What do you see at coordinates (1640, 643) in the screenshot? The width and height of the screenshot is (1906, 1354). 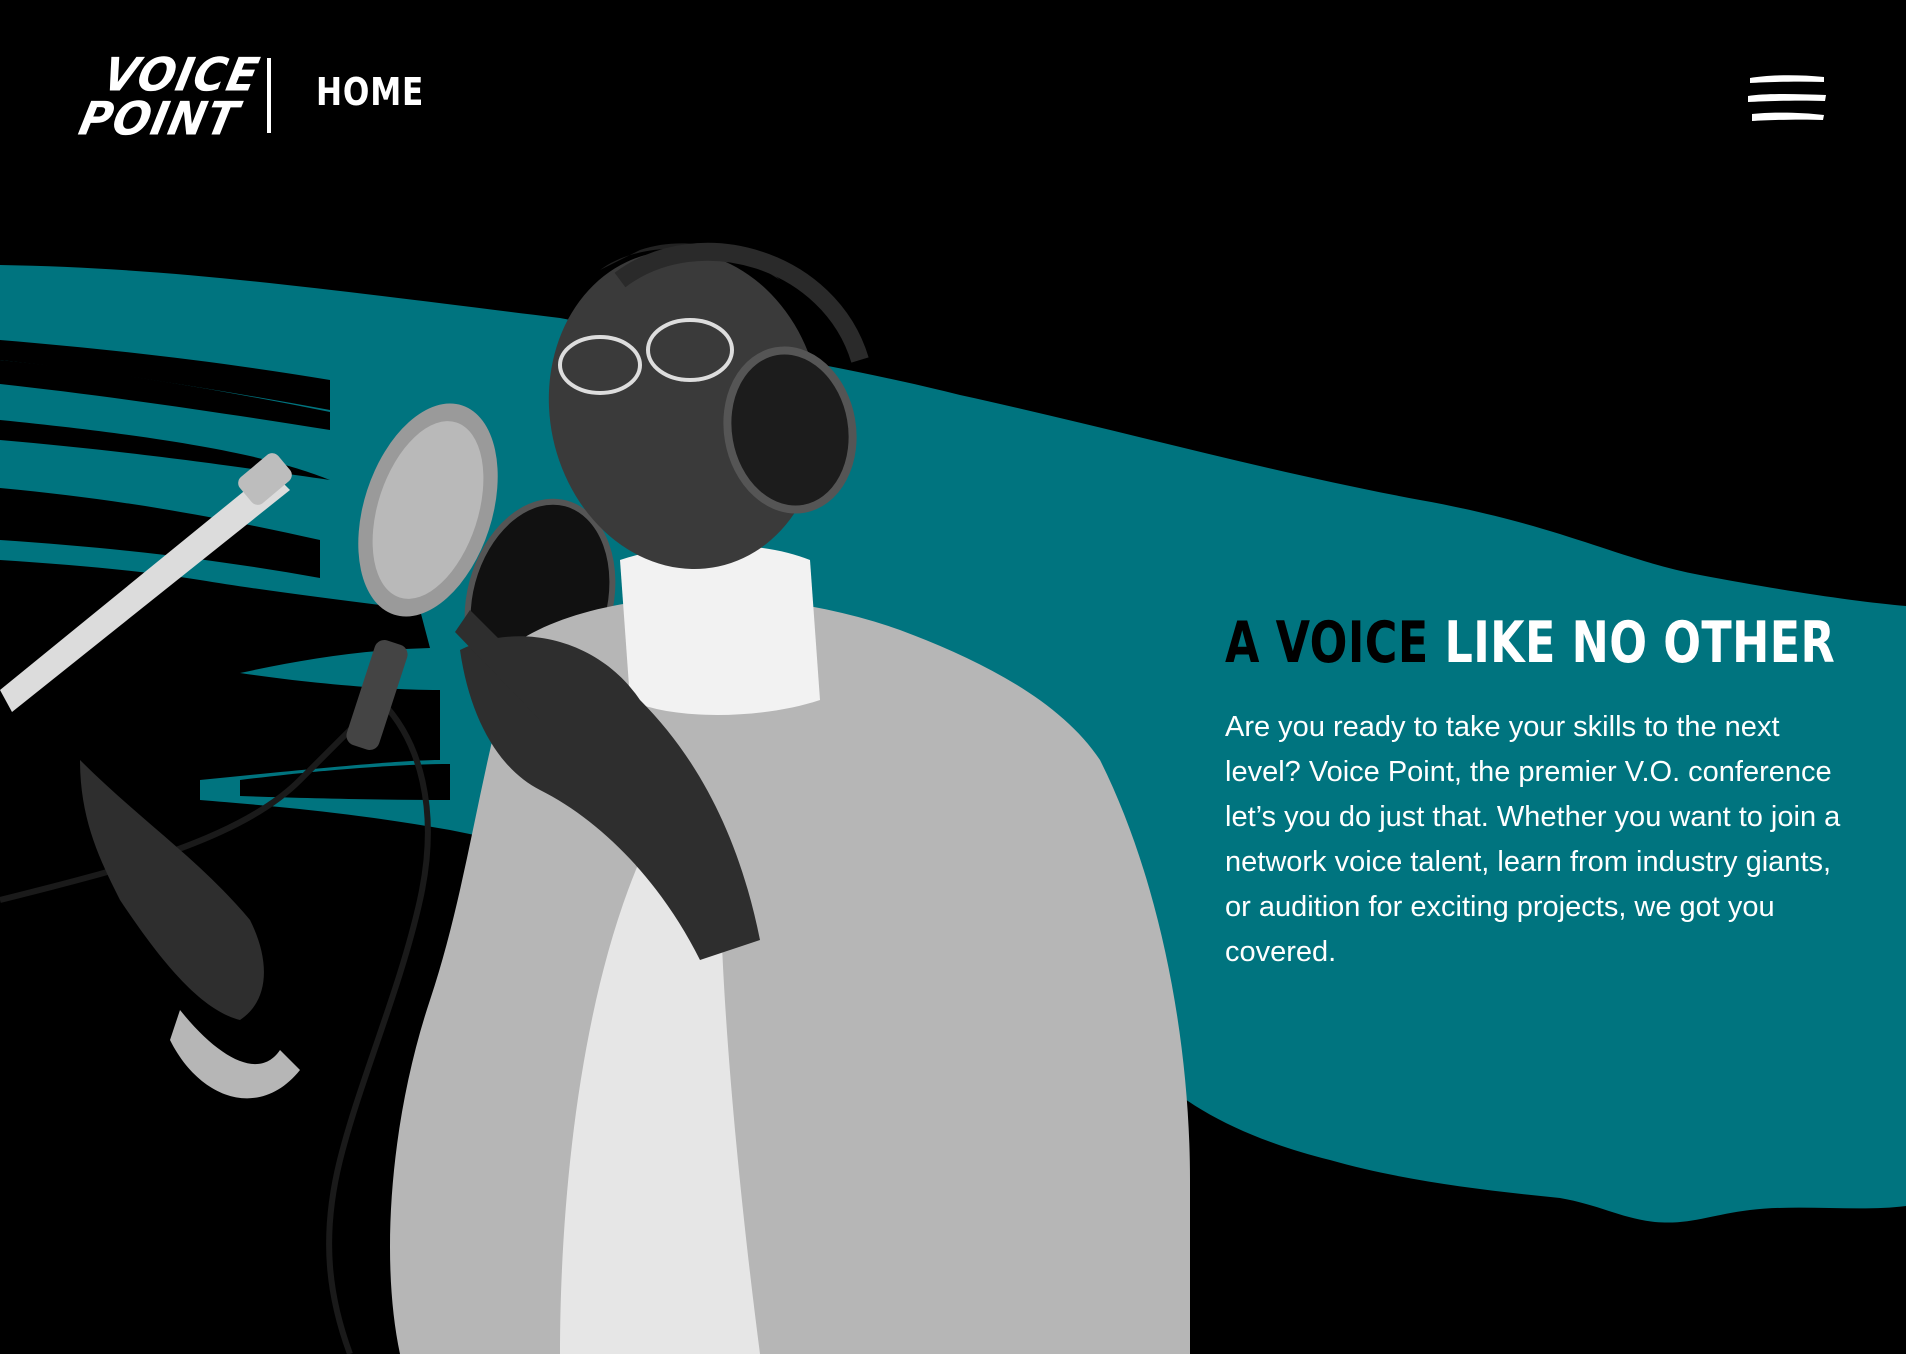 I see `hero-title-part2: LIKE NO OTHER` at bounding box center [1640, 643].